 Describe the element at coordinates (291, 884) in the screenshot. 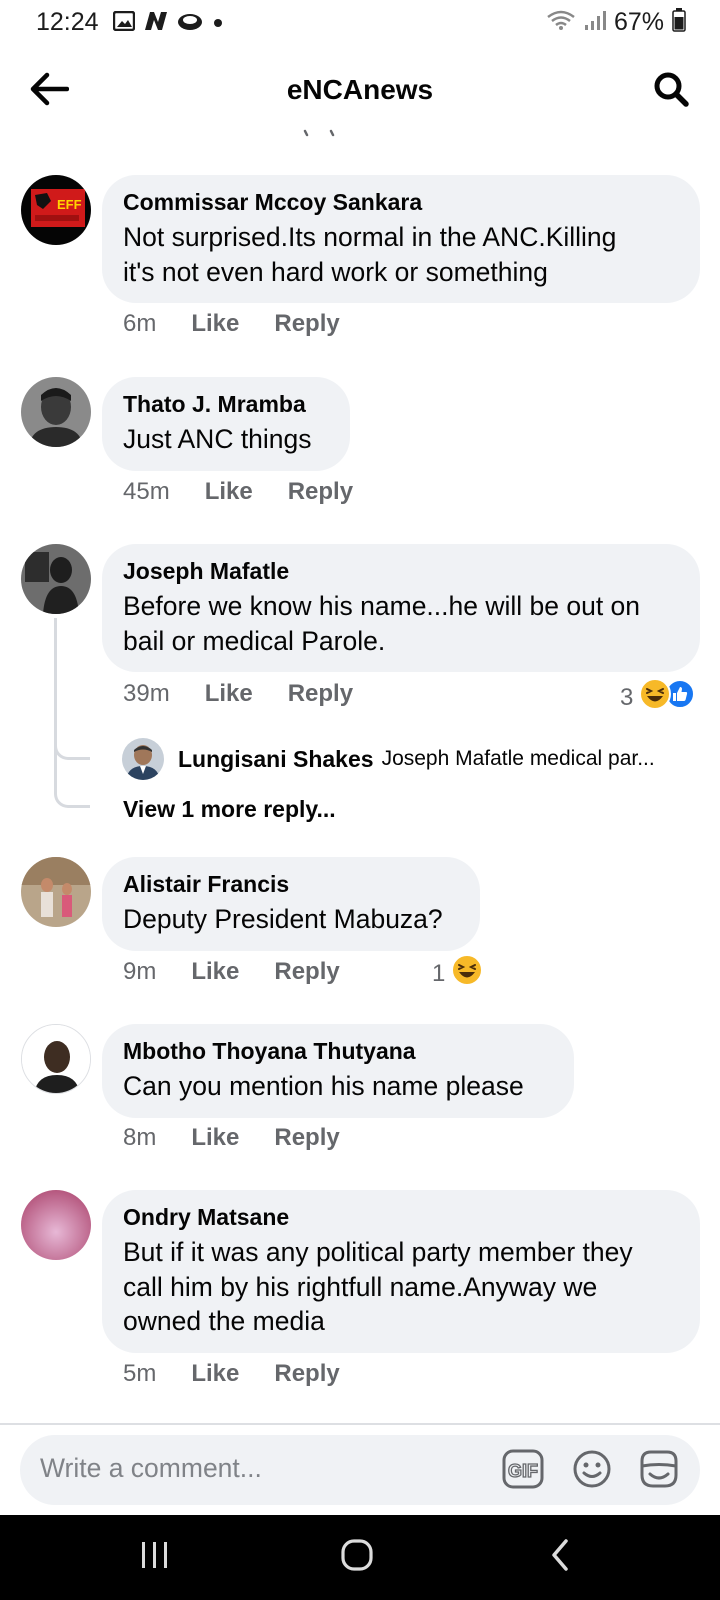

I see `comment-author: Alistair Francis` at that location.